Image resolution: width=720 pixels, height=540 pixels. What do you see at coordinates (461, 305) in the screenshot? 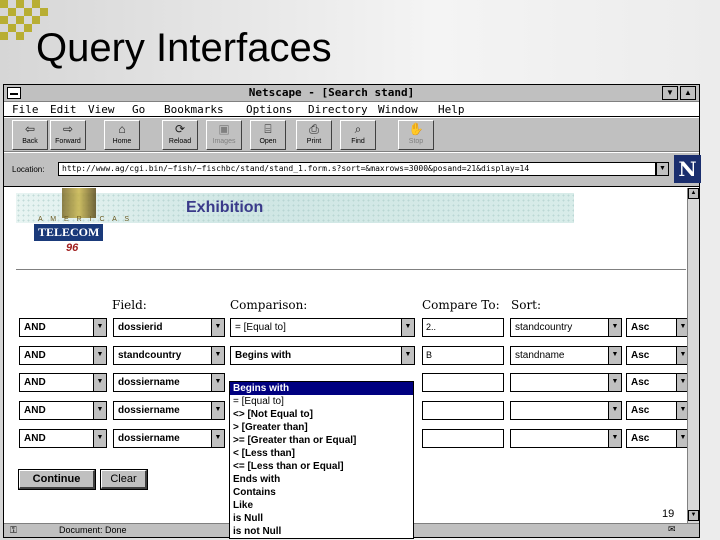
I see `compare-to-header: Compare To:` at bounding box center [461, 305].